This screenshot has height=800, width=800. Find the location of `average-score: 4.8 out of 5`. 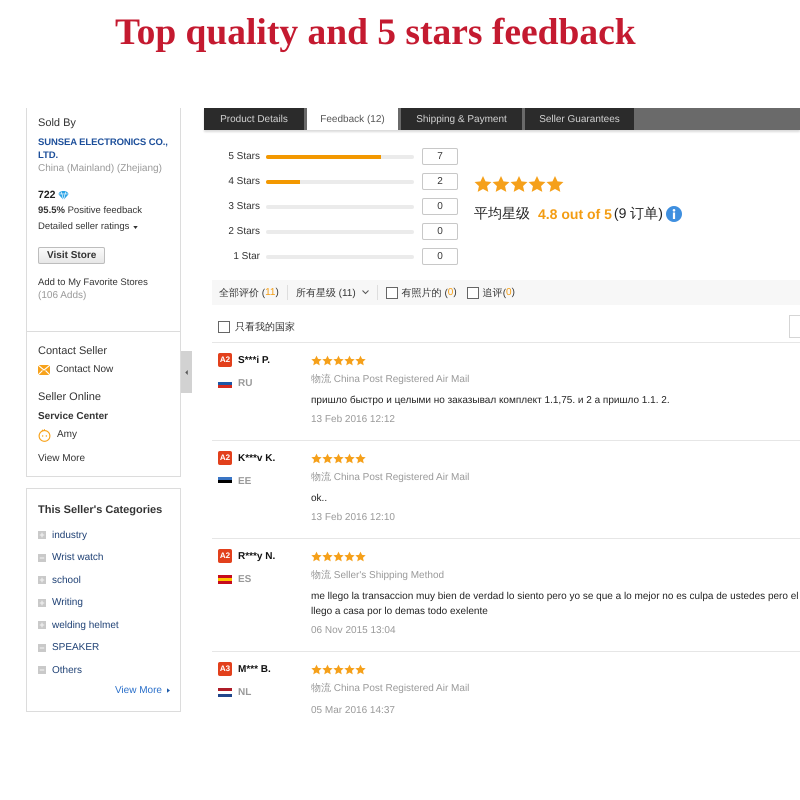

average-score: 4.8 out of 5 is located at coordinates (575, 214).